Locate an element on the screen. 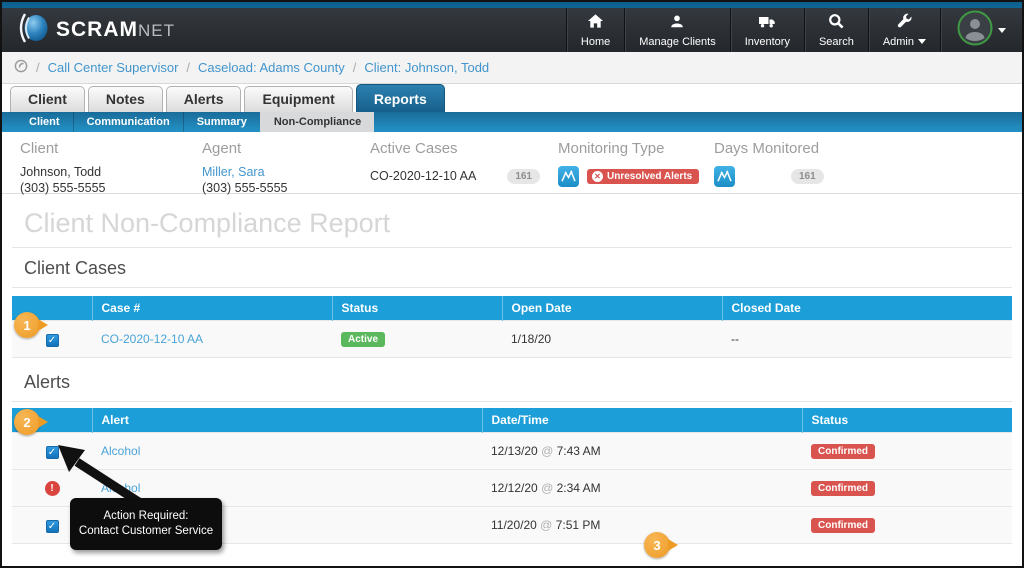  tab-reports: Reports is located at coordinates (400, 98).